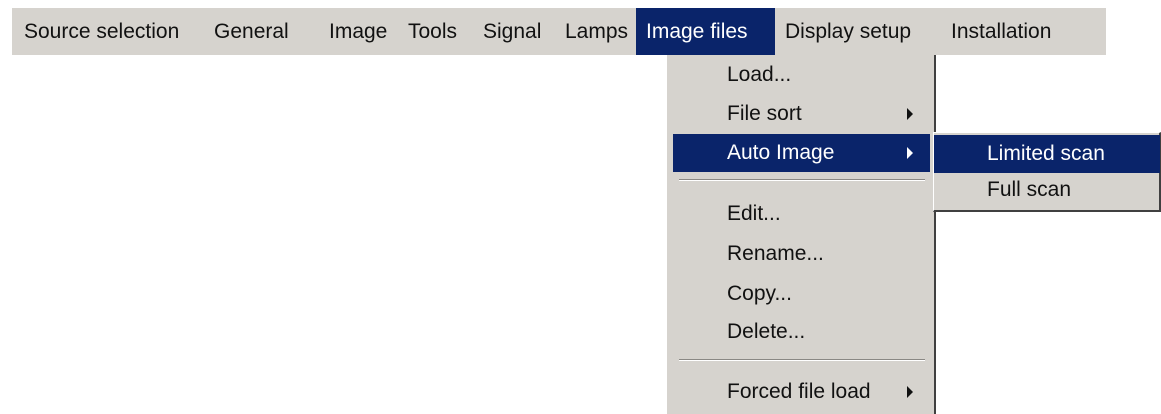 Image resolution: width=1161 pixels, height=414 pixels. Describe the element at coordinates (1029, 189) in the screenshot. I see `menu-item-label: Full scan` at that location.